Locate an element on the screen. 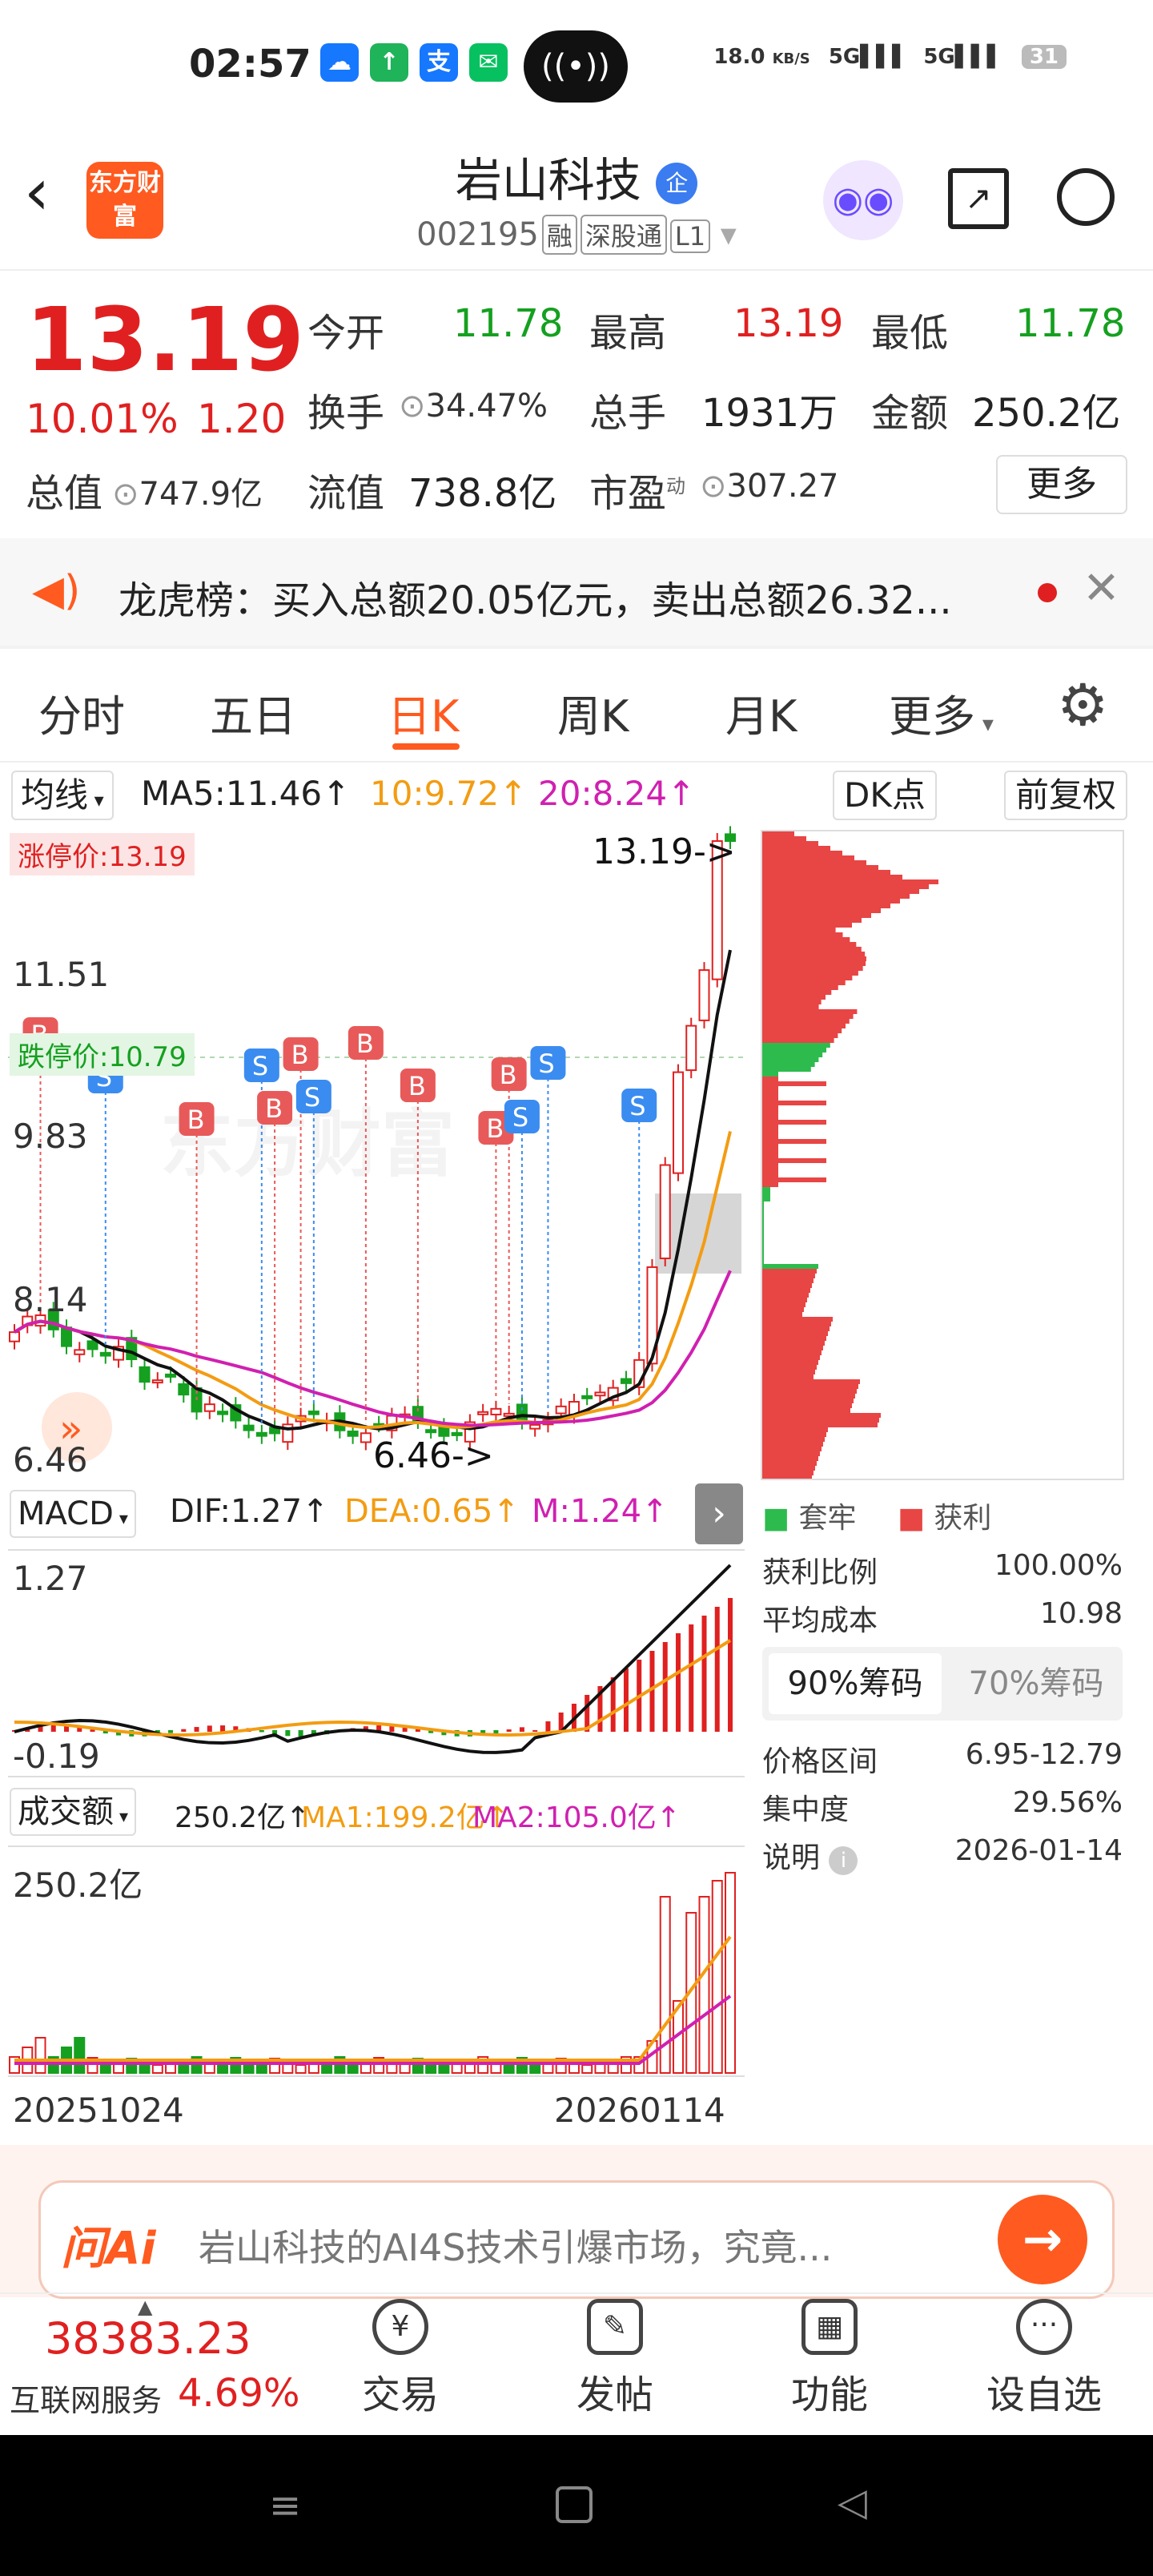  tab-daily-k: 日K is located at coordinates (424, 712).